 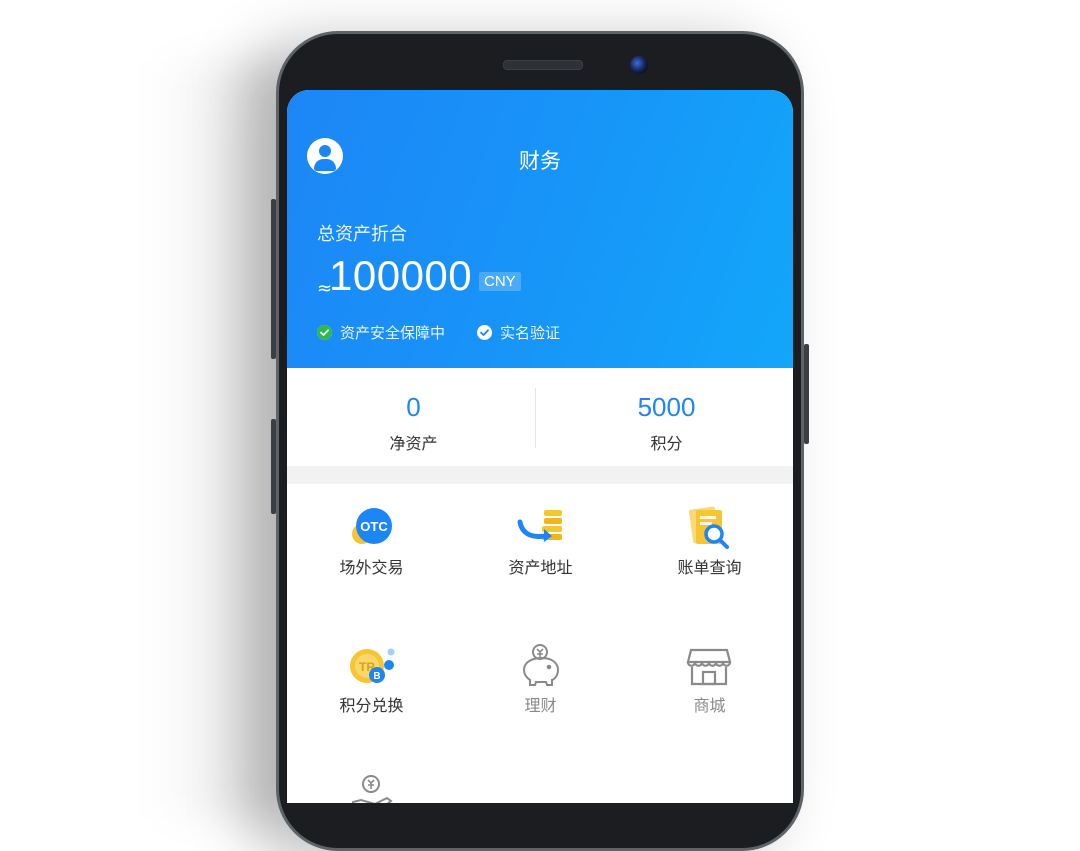 I want to click on grid-item-label: 账单查询, so click(x=709, y=567).